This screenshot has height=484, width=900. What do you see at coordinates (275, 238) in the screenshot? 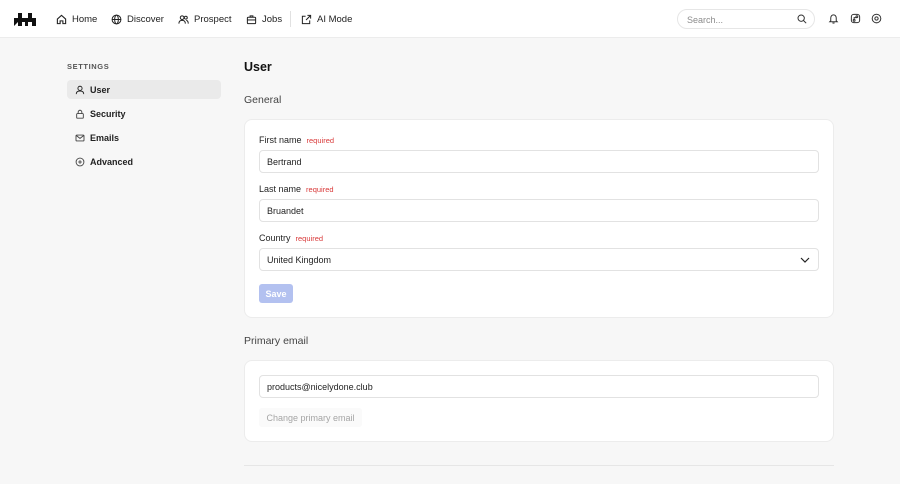
I see `country-label-text: Country` at bounding box center [275, 238].